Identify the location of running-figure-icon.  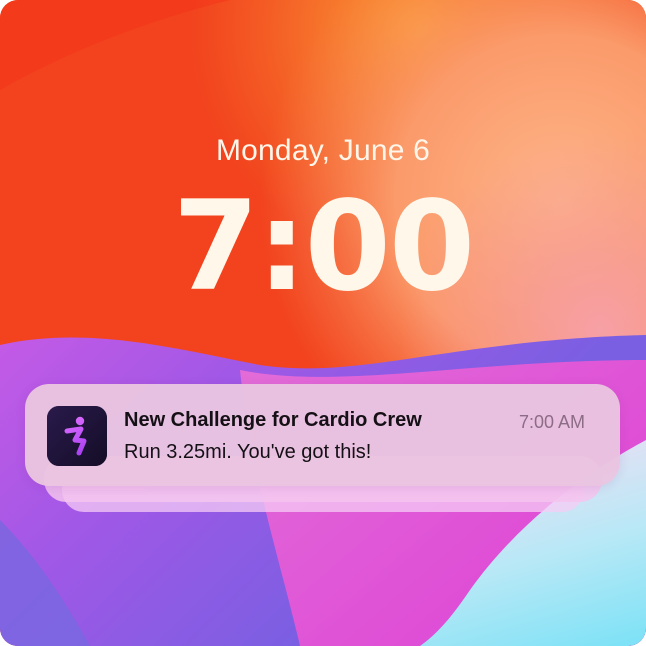
(77, 436).